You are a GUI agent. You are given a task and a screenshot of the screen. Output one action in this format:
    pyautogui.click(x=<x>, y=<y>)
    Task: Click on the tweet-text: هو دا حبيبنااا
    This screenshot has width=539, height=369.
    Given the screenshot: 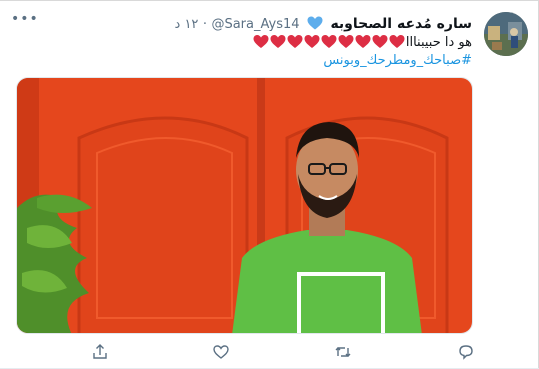 What is the action you would take?
    pyautogui.click(x=354, y=43)
    